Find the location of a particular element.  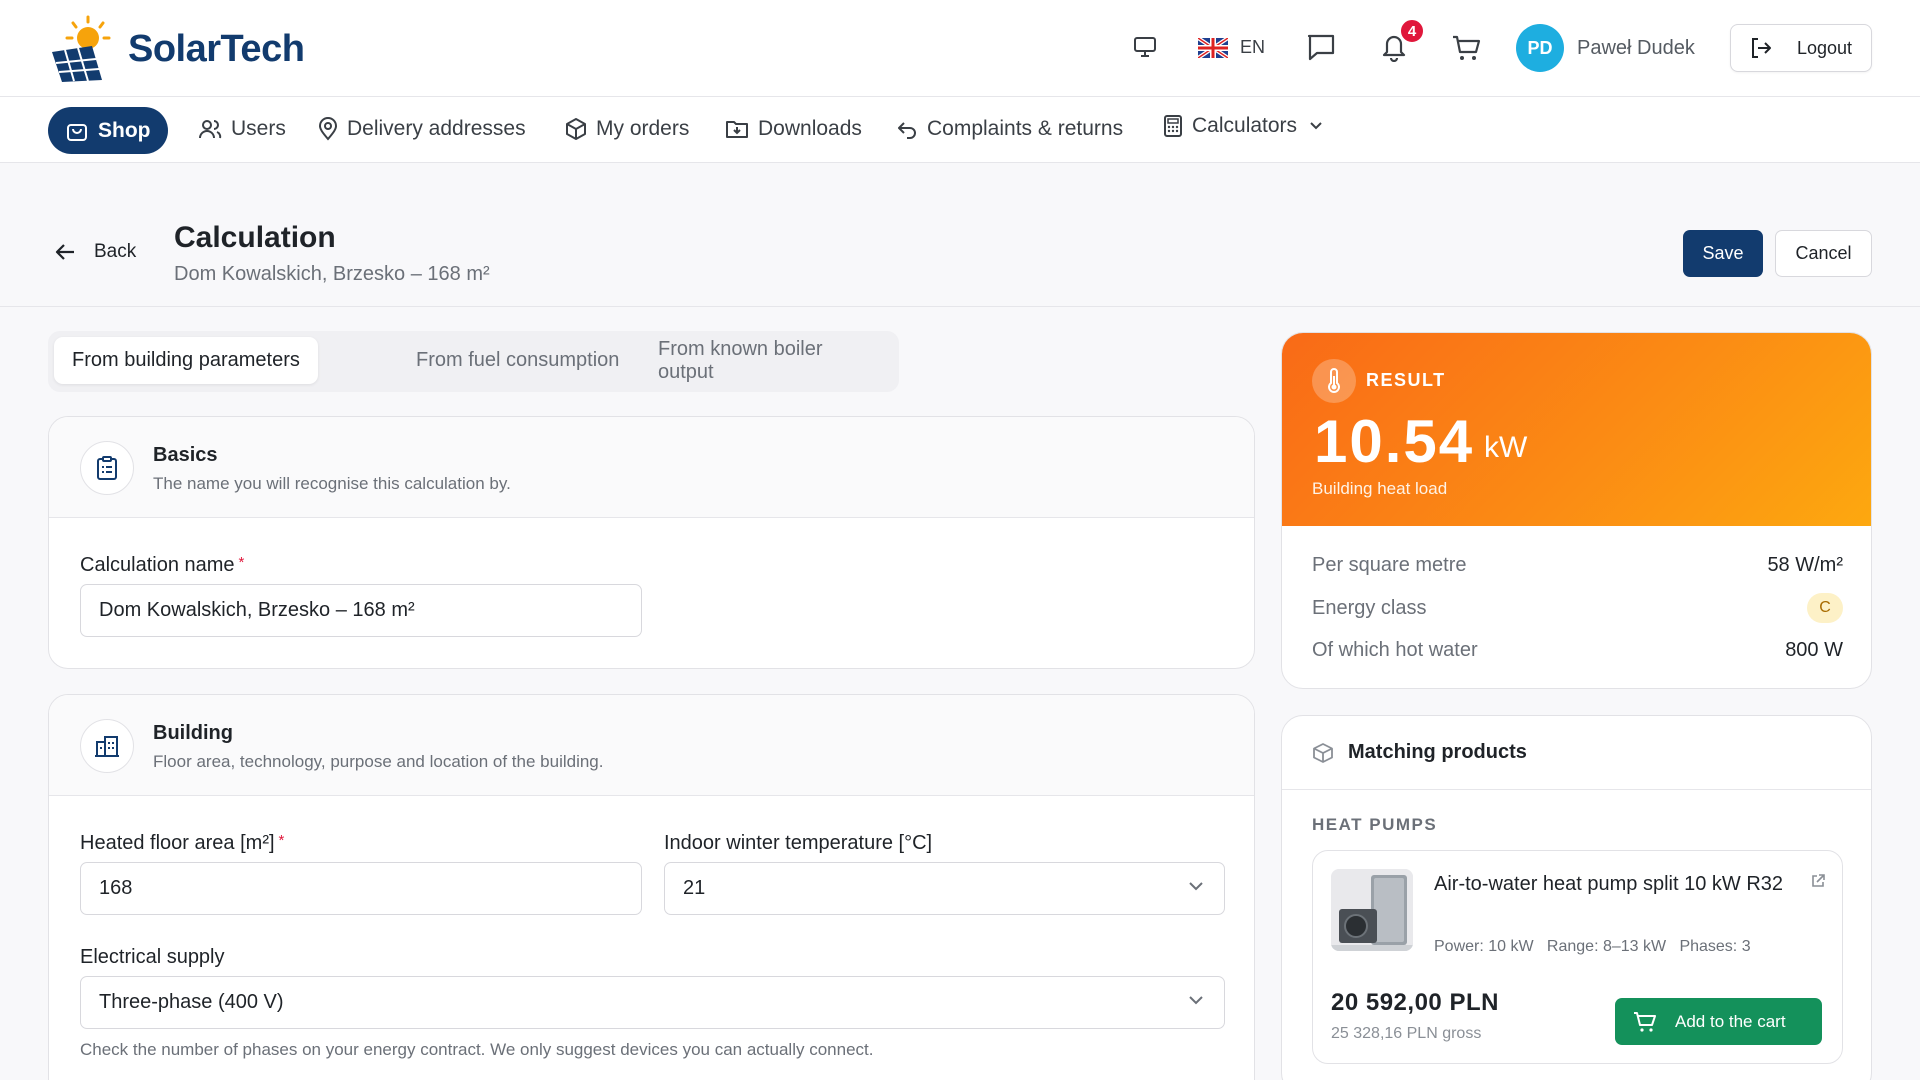

clipboard-icon is located at coordinates (107, 468).